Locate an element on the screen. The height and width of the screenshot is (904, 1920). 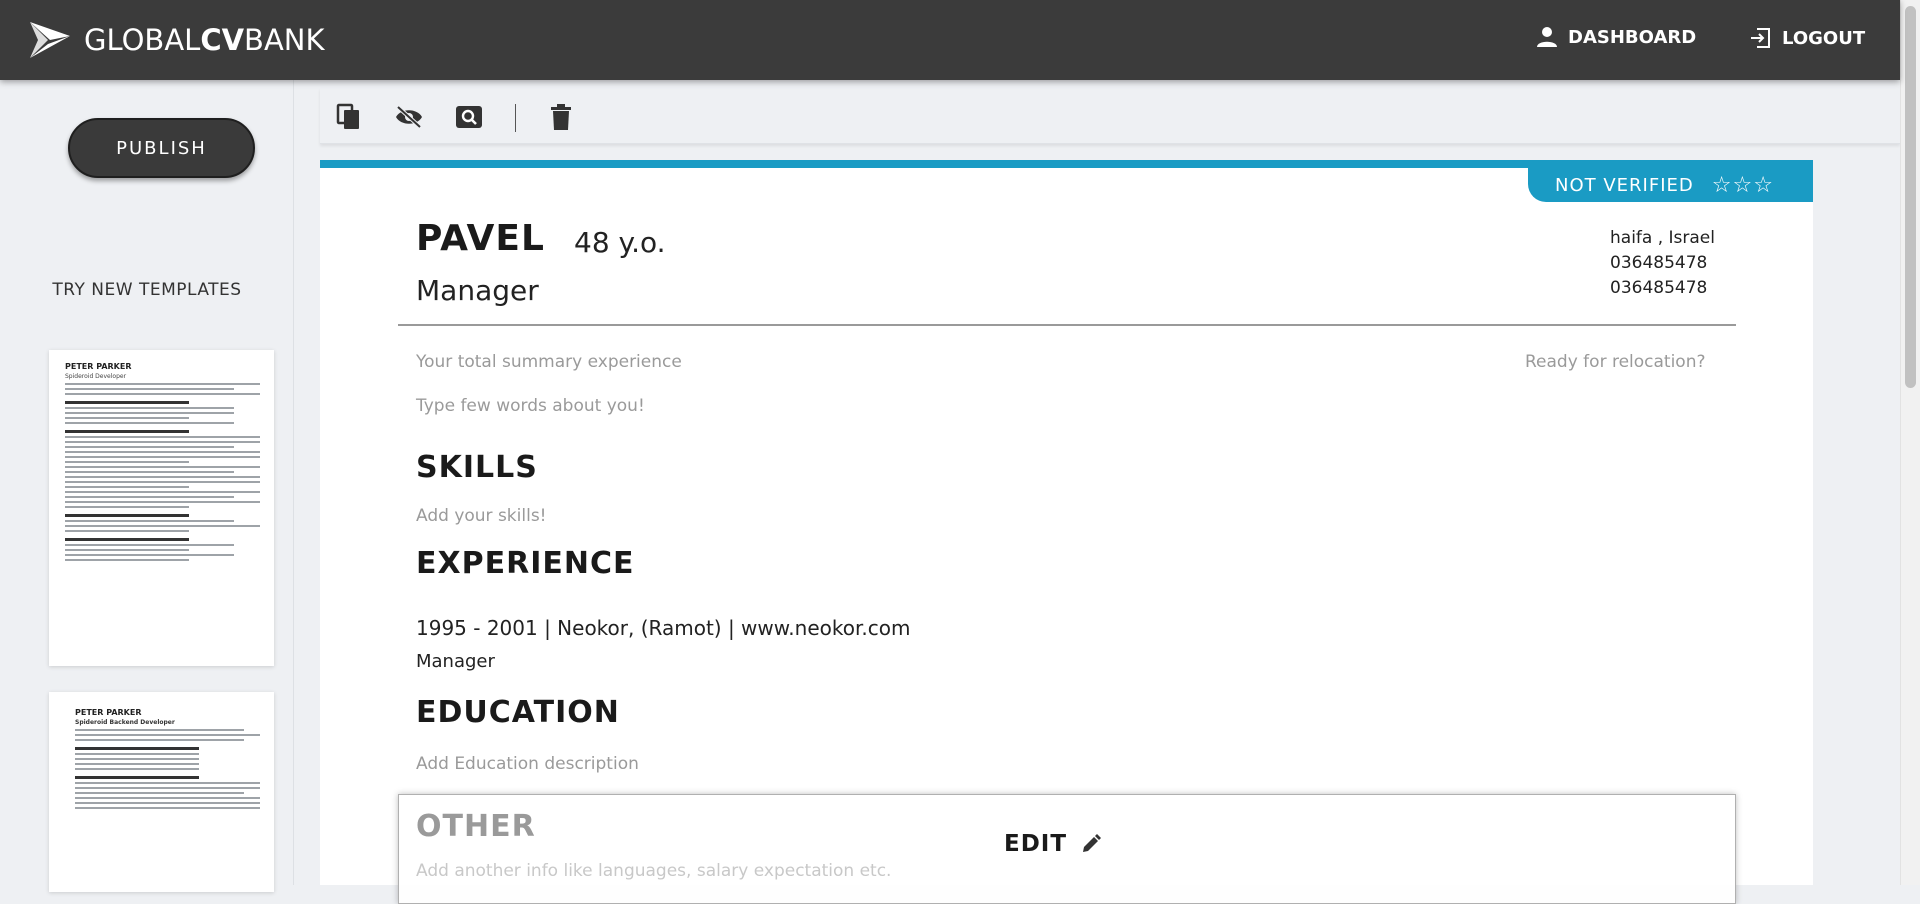
skills-heading: SKILLS is located at coordinates (477, 467).